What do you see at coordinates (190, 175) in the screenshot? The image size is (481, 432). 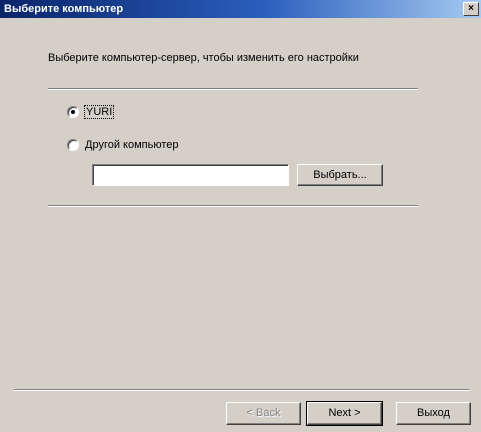 I see `computer-name-input` at bounding box center [190, 175].